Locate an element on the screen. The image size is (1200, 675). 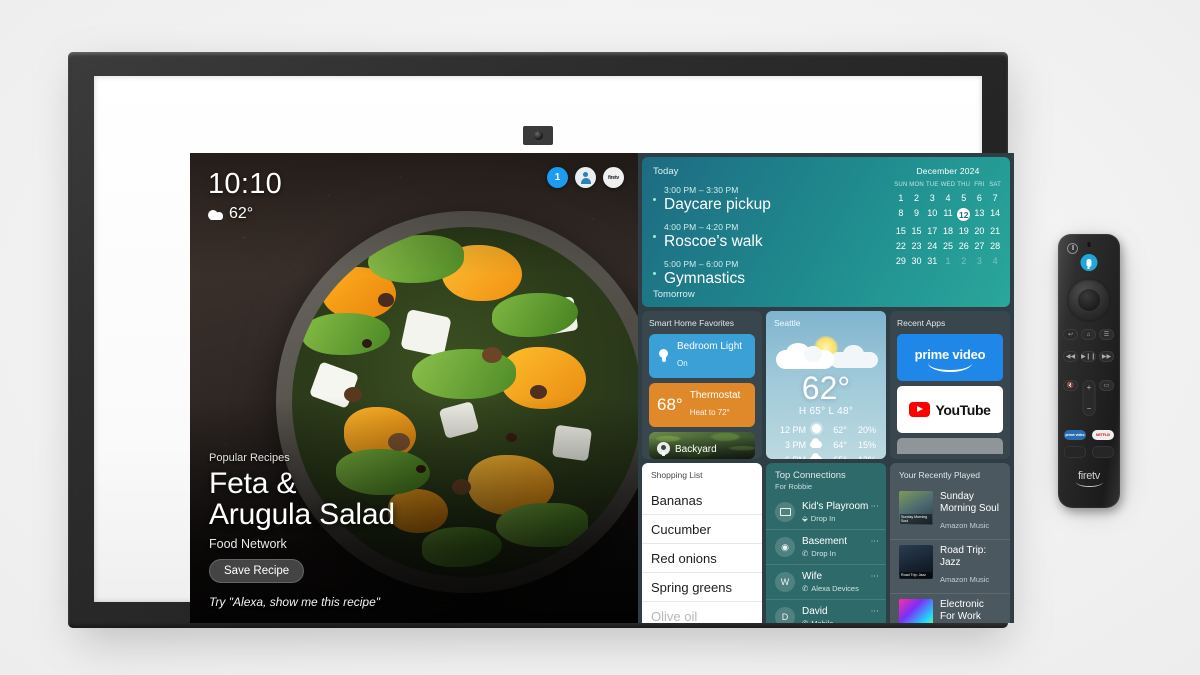
calendar-day-today: 12 is located at coordinates (964, 214).